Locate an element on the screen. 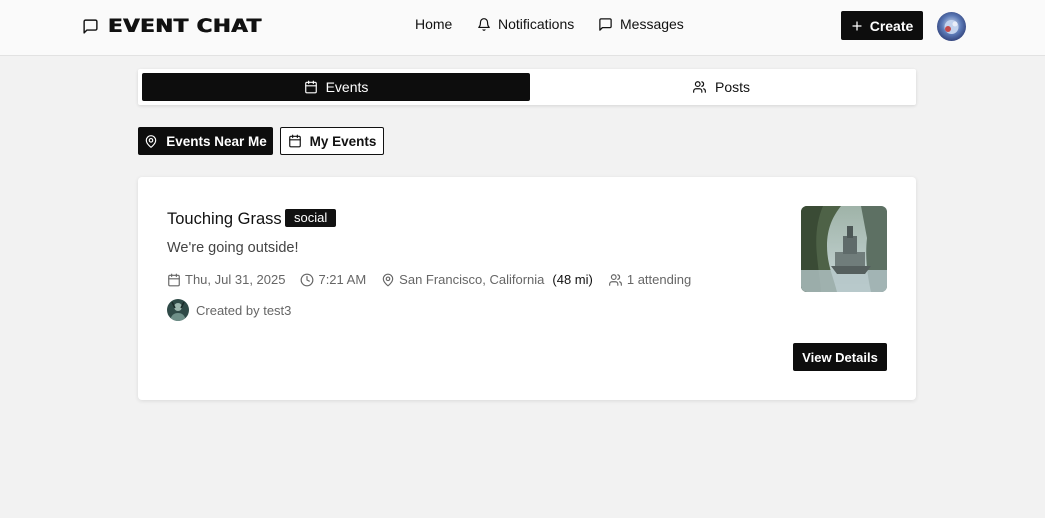  my-events-label: My Events is located at coordinates (343, 141).